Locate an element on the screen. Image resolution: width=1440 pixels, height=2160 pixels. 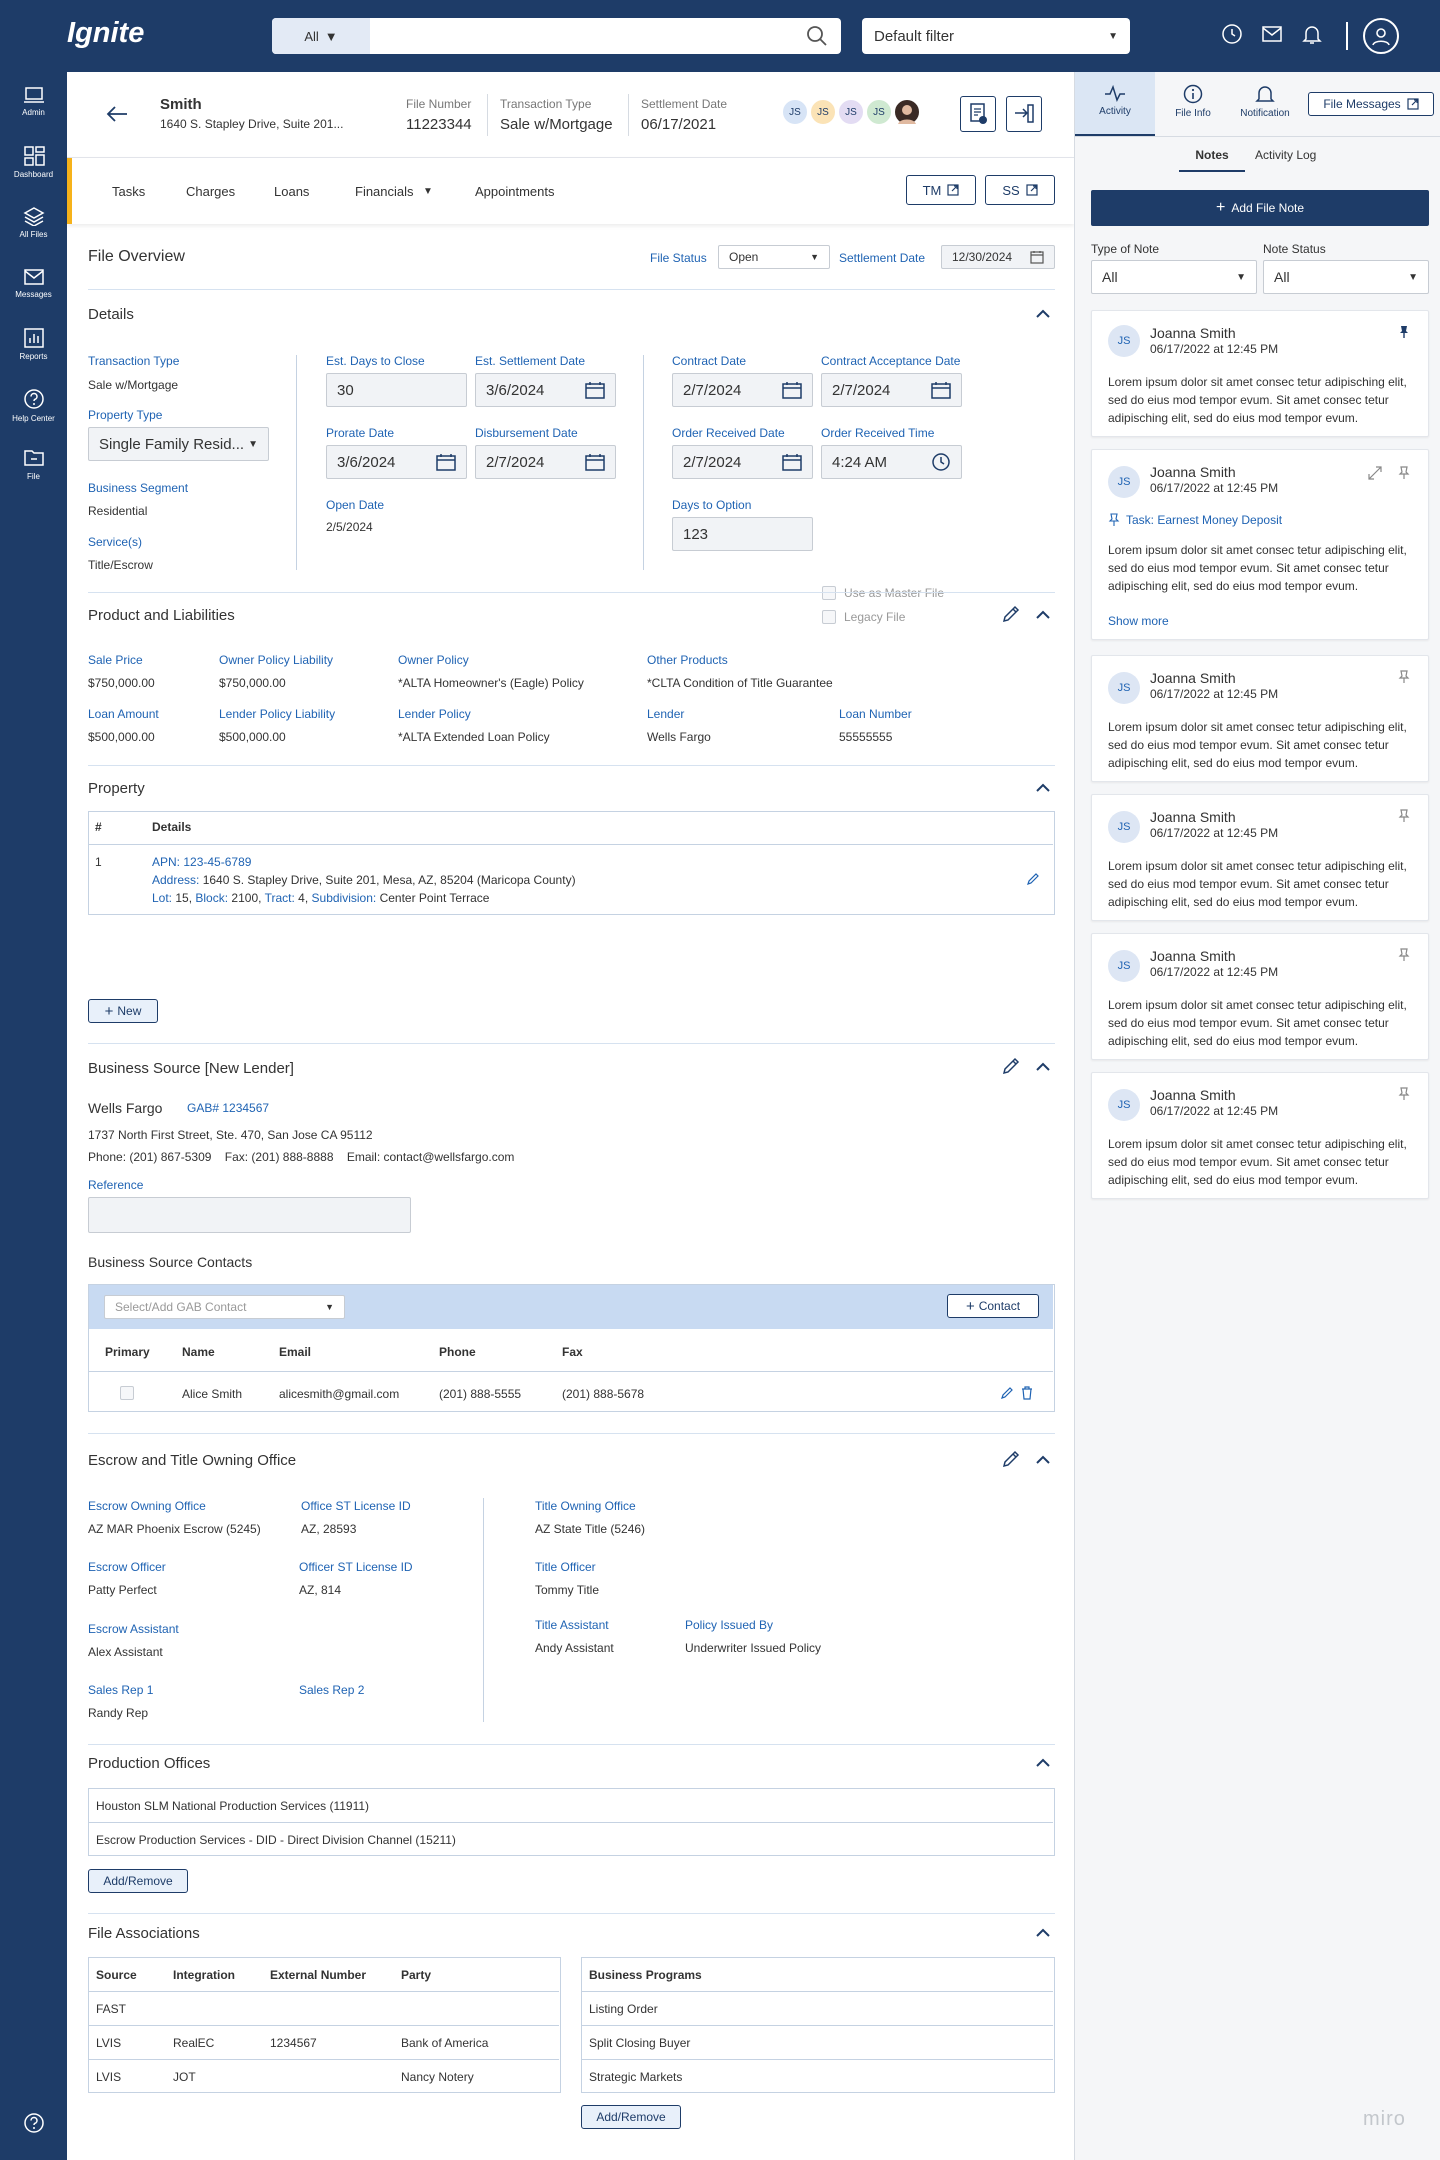
file-number: 11223344 is located at coordinates (439, 124).